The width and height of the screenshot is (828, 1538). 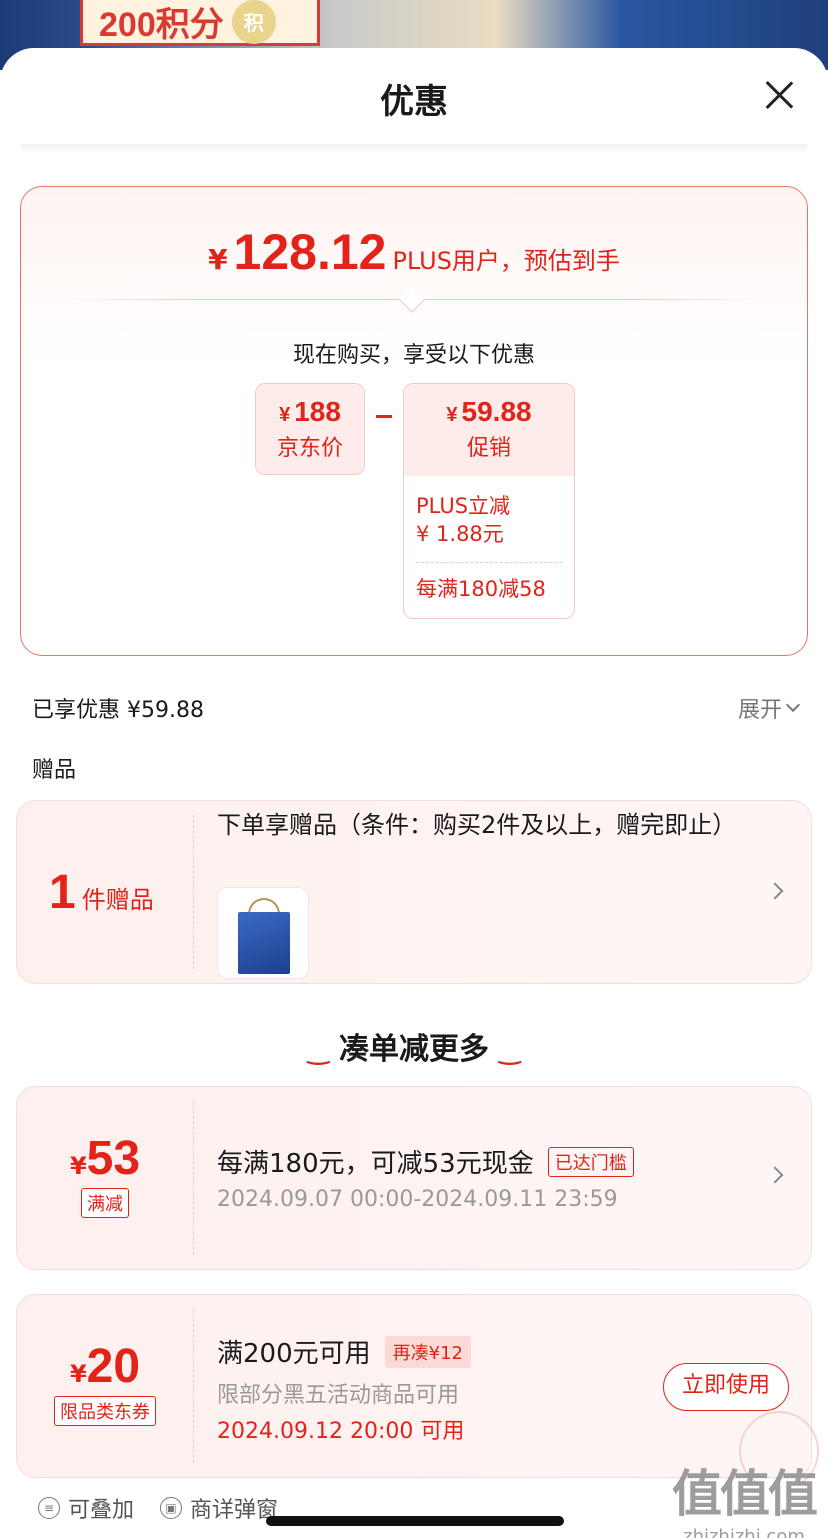 What do you see at coordinates (310, 252) in the screenshot?
I see `final-price-amount: 128.12` at bounding box center [310, 252].